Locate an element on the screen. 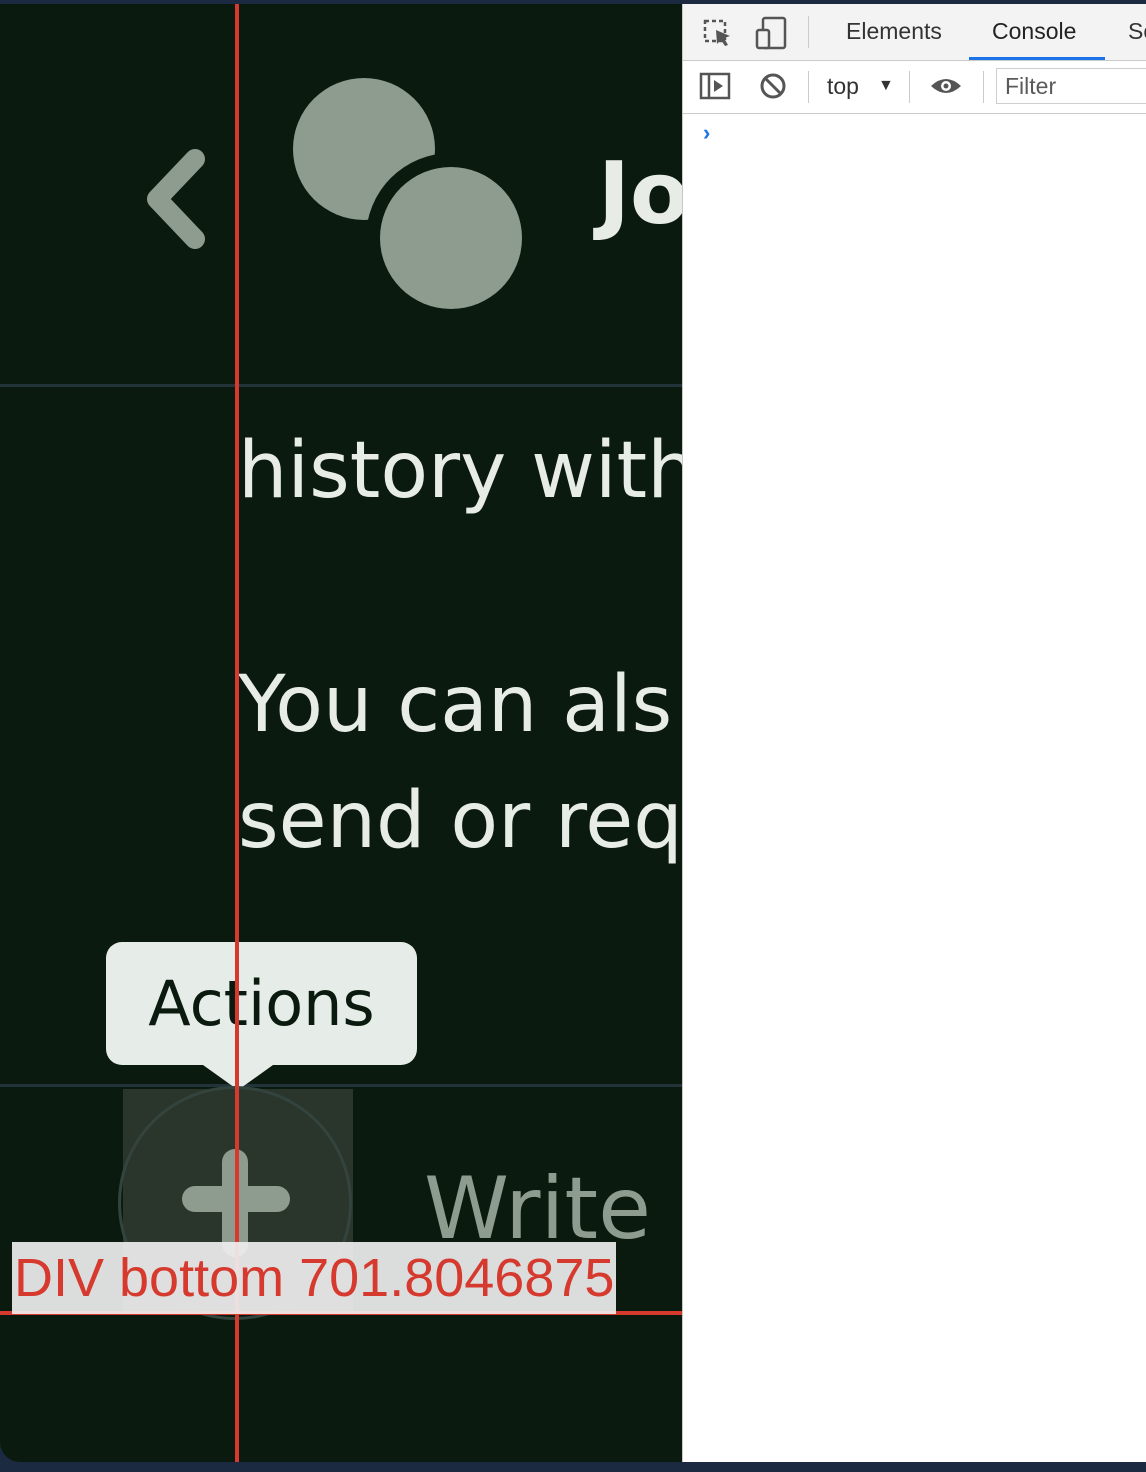  devtools-tab-bar: Elements Console Sc is located at coordinates (914, 32).